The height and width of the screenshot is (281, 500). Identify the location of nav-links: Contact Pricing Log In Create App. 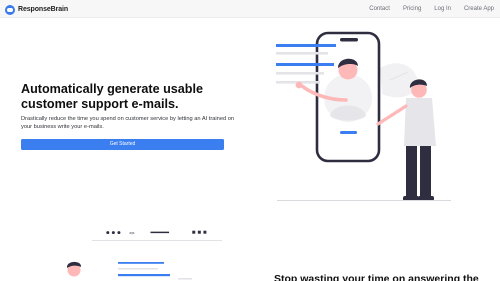
(431, 9).